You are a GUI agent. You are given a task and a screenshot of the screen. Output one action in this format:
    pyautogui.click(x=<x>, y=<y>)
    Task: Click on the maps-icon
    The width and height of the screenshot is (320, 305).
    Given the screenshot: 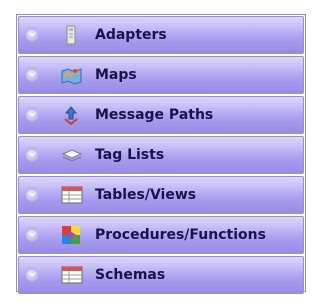 What is the action you would take?
    pyautogui.click(x=71, y=75)
    